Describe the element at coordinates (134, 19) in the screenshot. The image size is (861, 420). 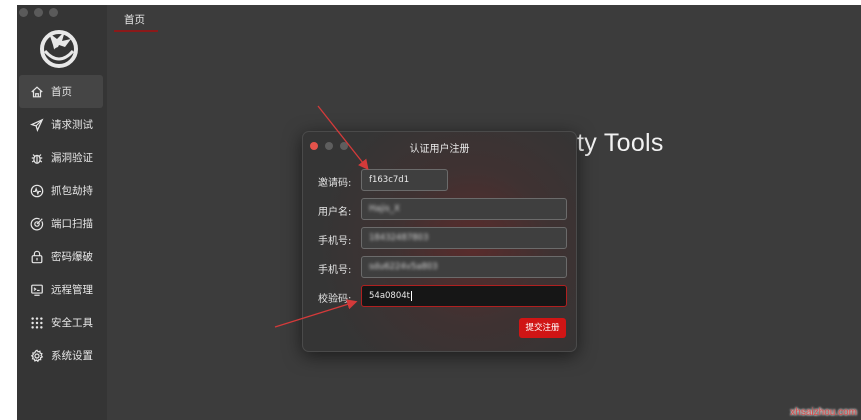
I see `tab-home: 首页` at that location.